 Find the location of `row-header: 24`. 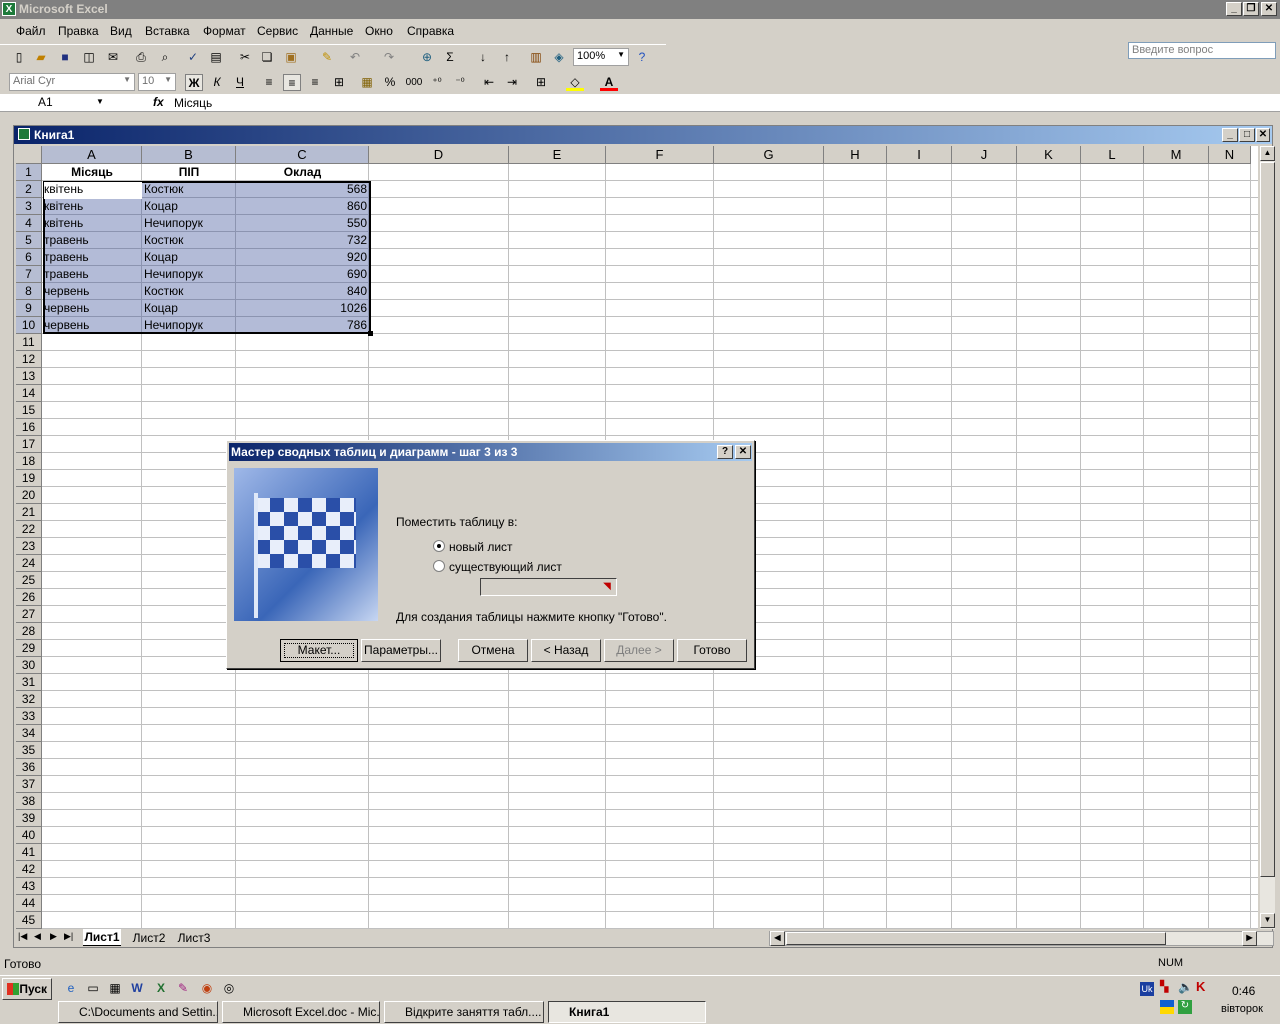

row-header: 24 is located at coordinates (29, 563).